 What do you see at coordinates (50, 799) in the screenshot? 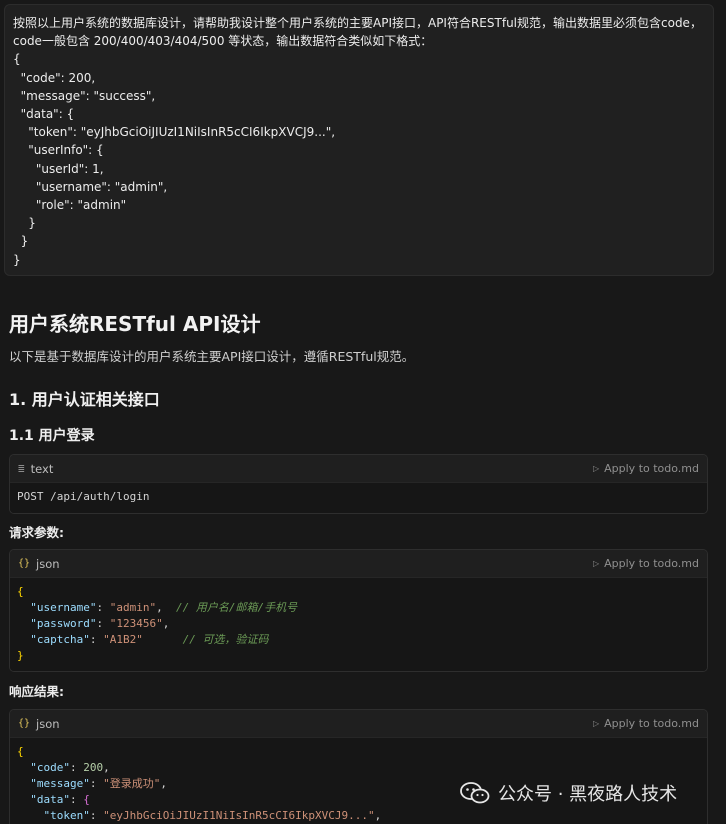
I see `json-key: "data"` at bounding box center [50, 799].